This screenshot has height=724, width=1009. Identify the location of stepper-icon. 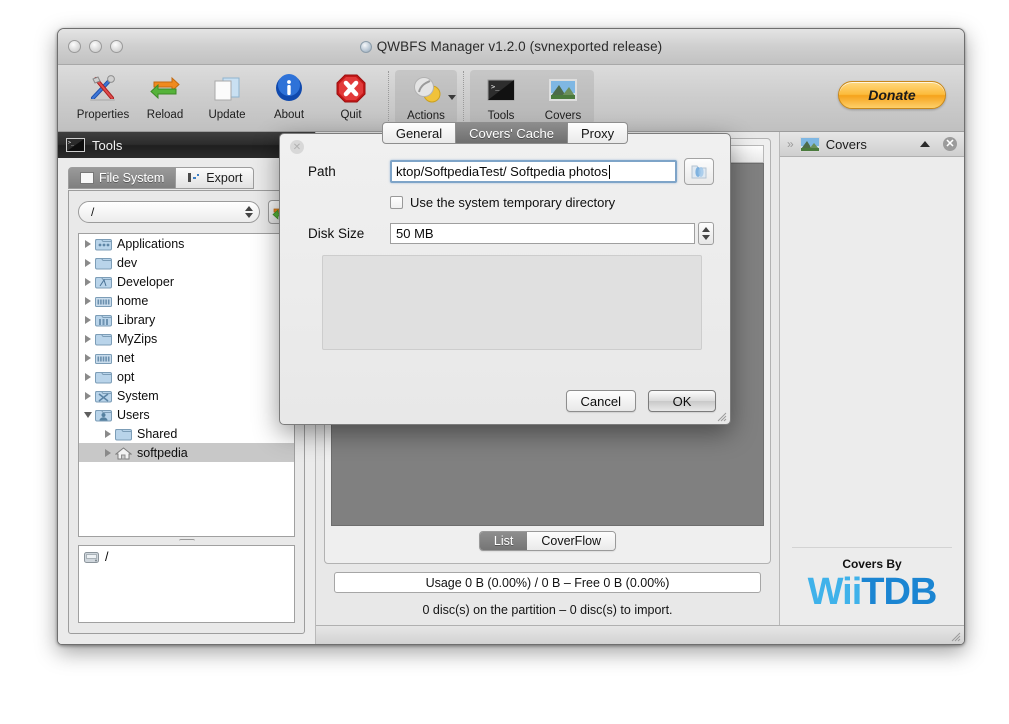
(249, 212).